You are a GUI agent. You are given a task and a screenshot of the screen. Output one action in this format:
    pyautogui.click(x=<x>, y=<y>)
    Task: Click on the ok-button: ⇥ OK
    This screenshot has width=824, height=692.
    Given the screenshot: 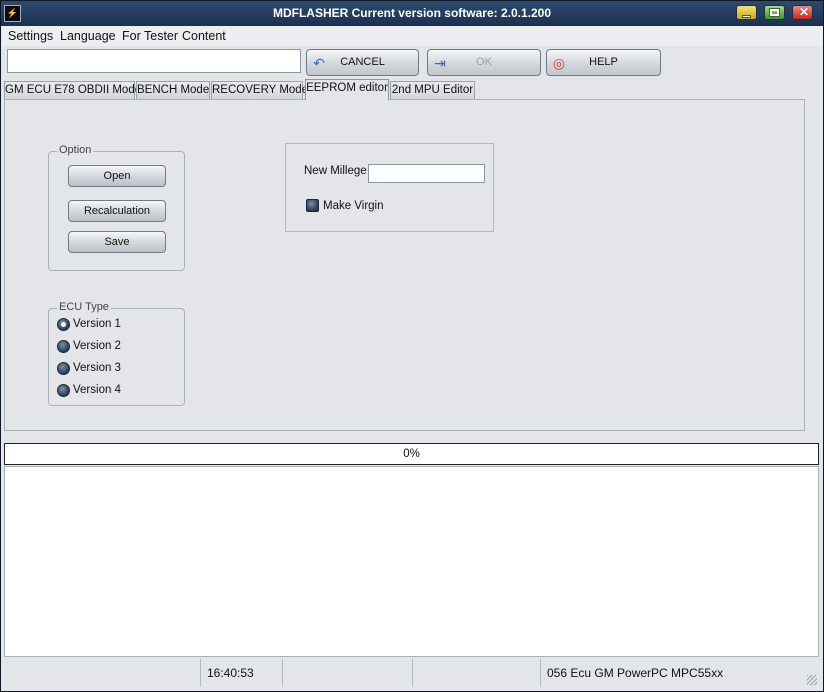 What is the action you would take?
    pyautogui.click(x=484, y=62)
    